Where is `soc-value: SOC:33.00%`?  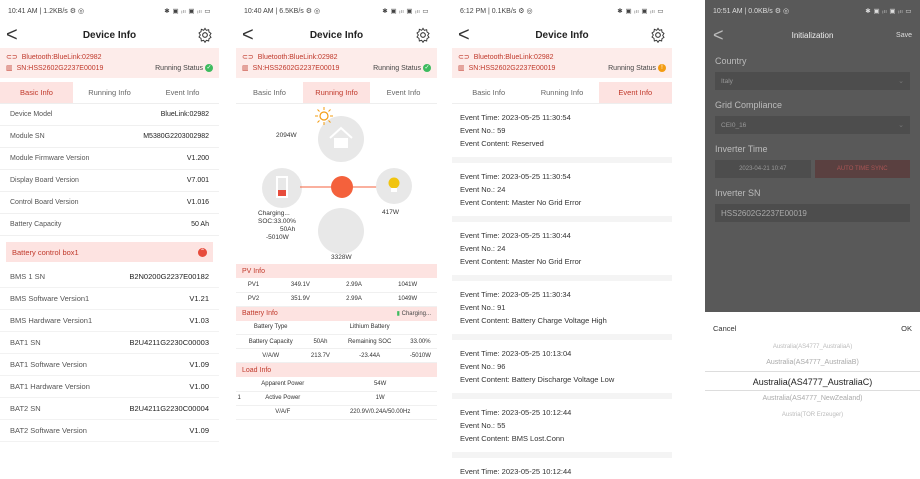 soc-value: SOC:33.00% is located at coordinates (277, 221).